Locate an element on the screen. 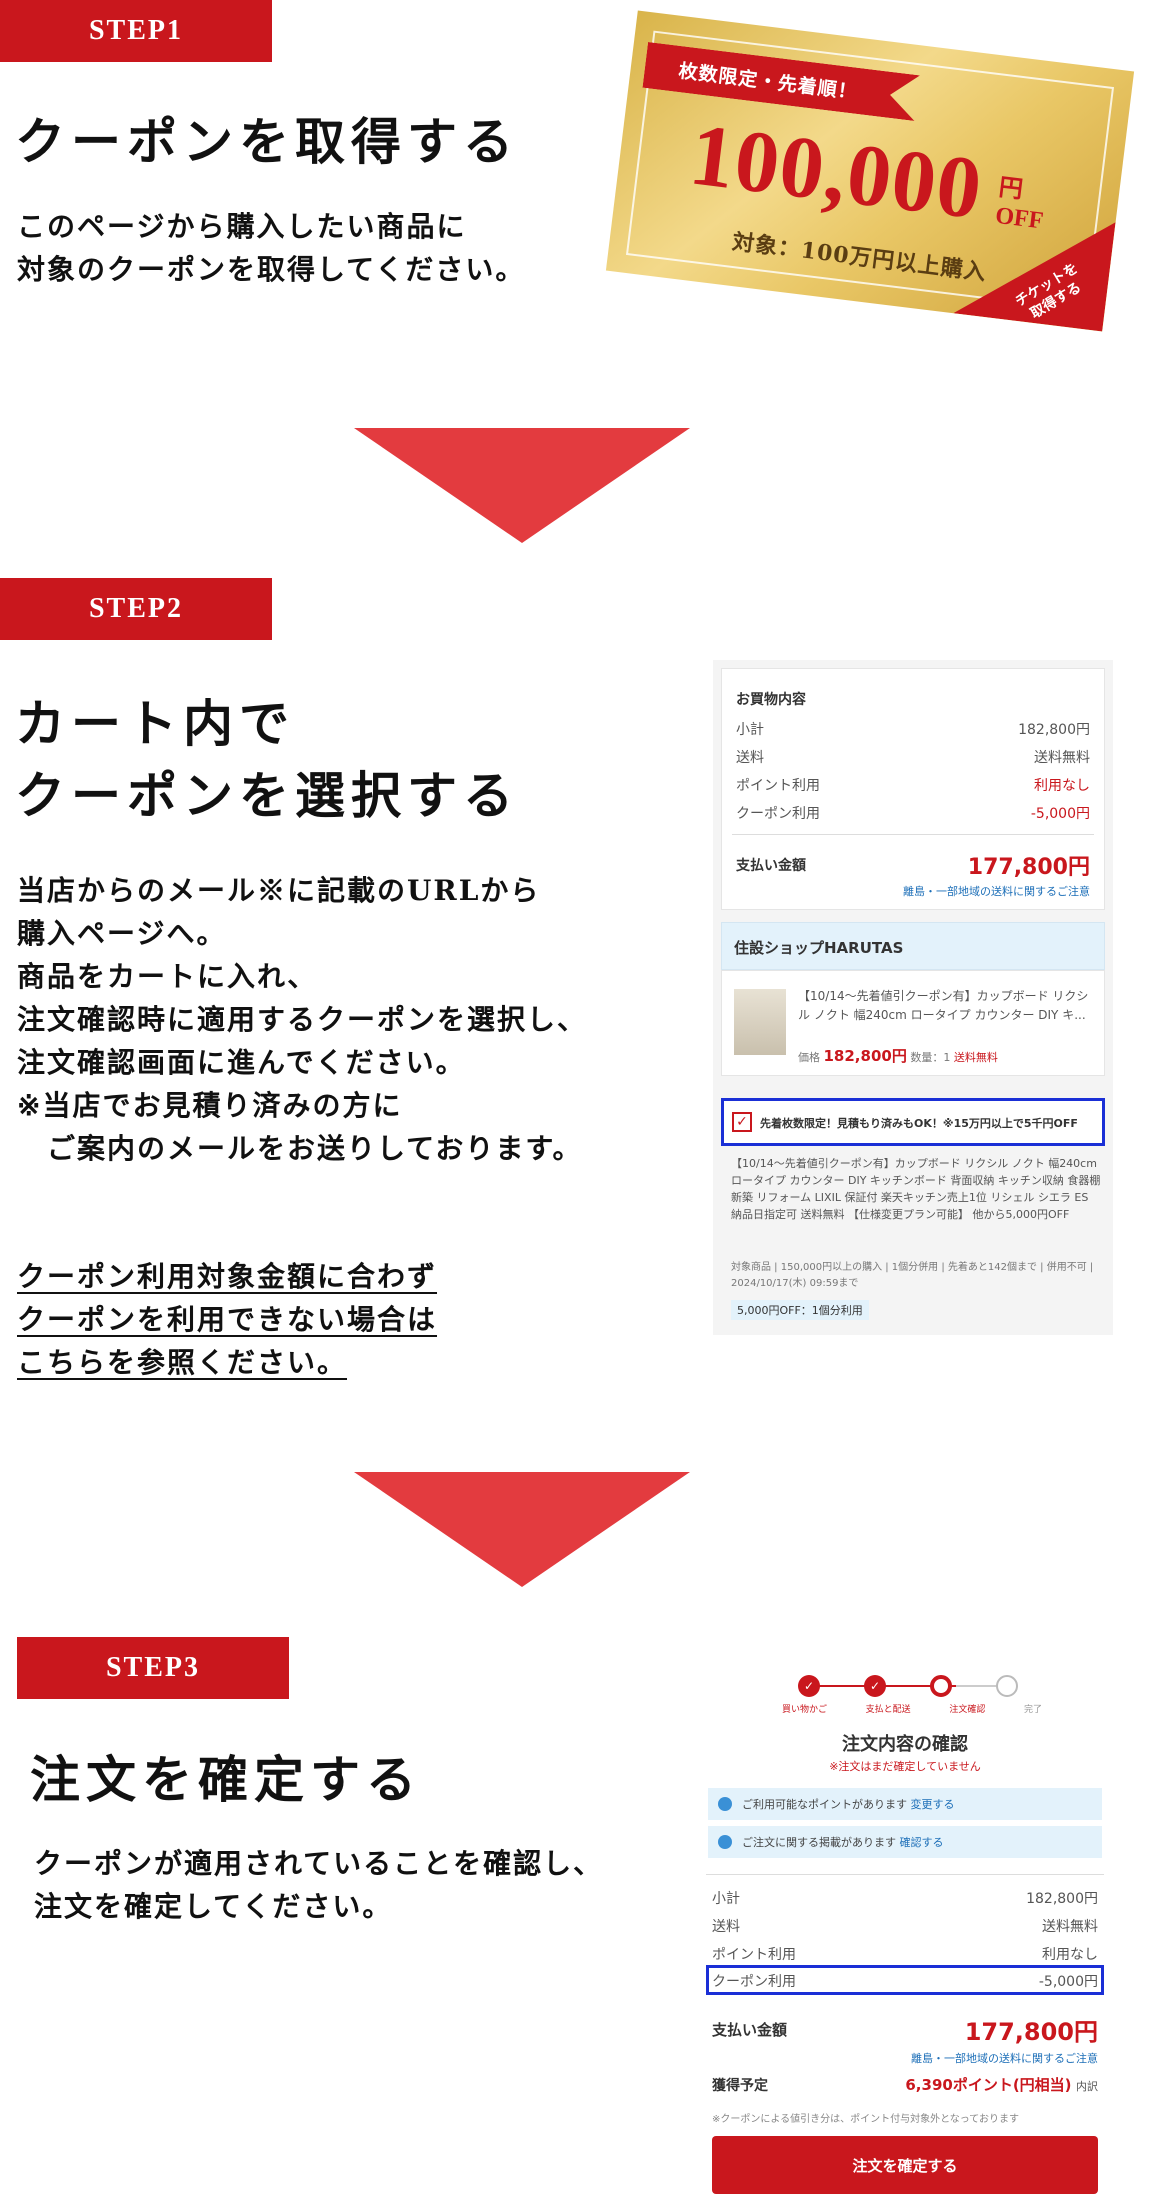 The height and width of the screenshot is (2208, 1165). shop-header: 住設ショップHARUTAS is located at coordinates (913, 946).